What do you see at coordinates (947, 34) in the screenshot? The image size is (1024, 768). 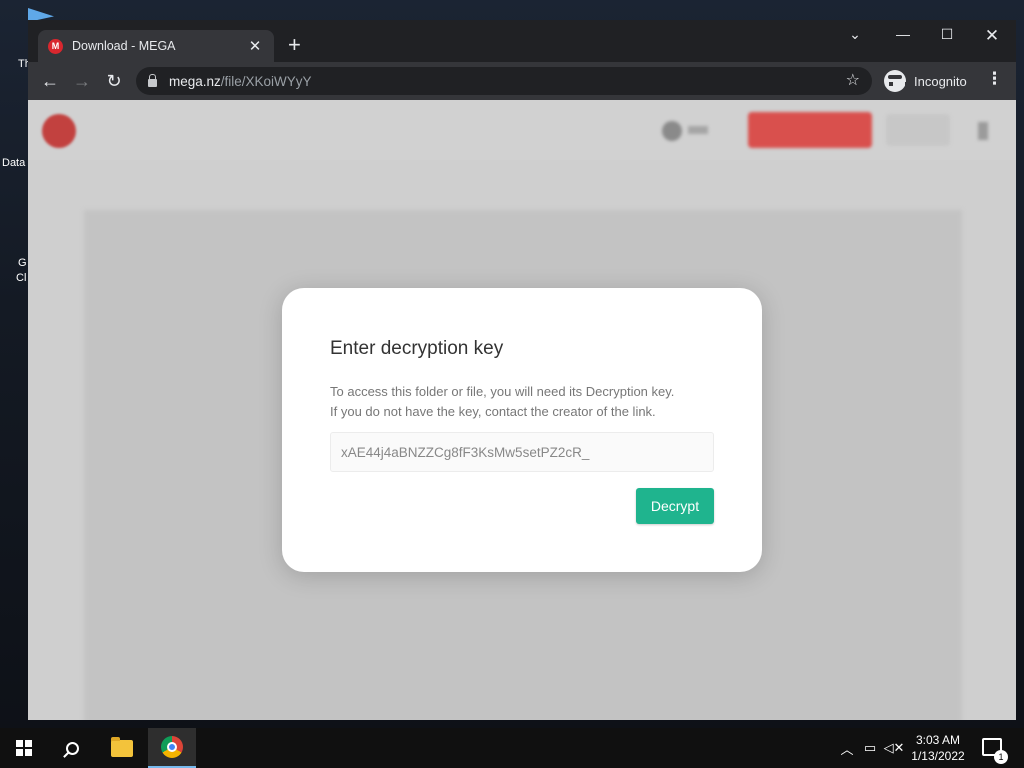 I see `maximize-icon: ☐` at bounding box center [947, 34].